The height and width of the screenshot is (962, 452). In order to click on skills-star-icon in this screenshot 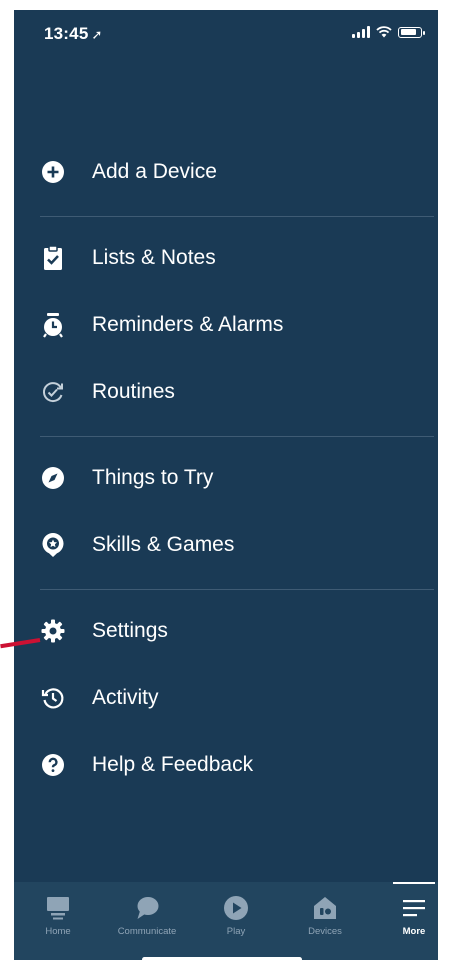, I will do `click(53, 545)`.